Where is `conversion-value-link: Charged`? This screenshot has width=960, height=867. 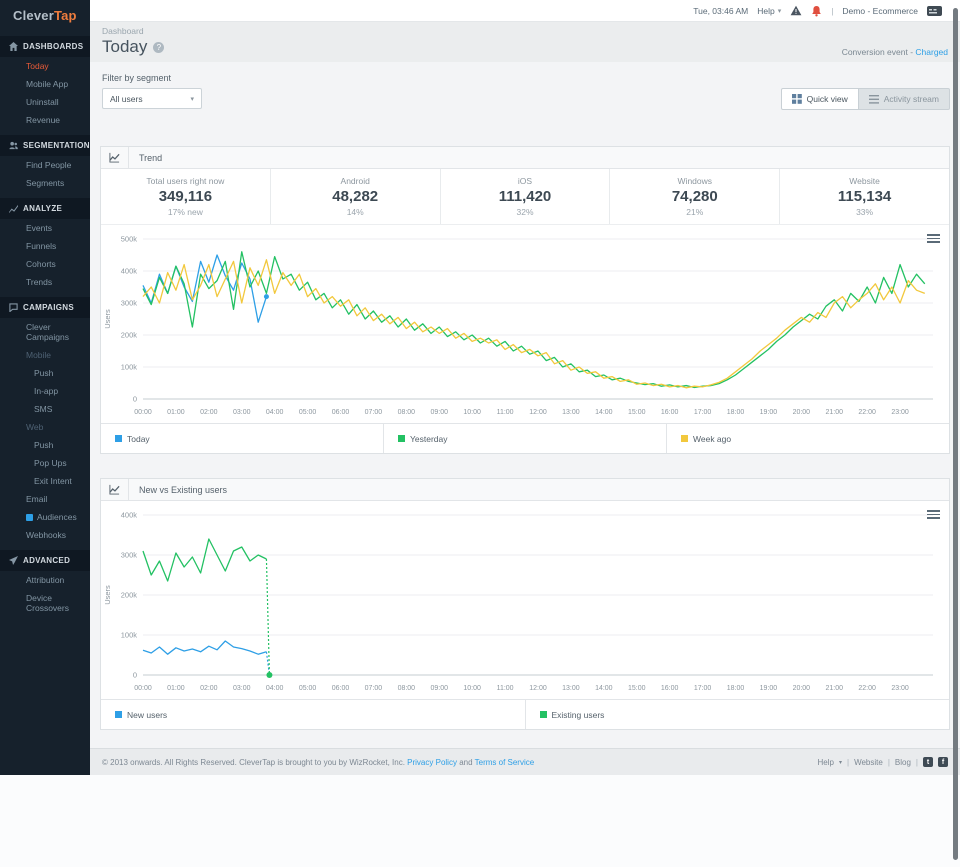 conversion-value-link: Charged is located at coordinates (931, 52).